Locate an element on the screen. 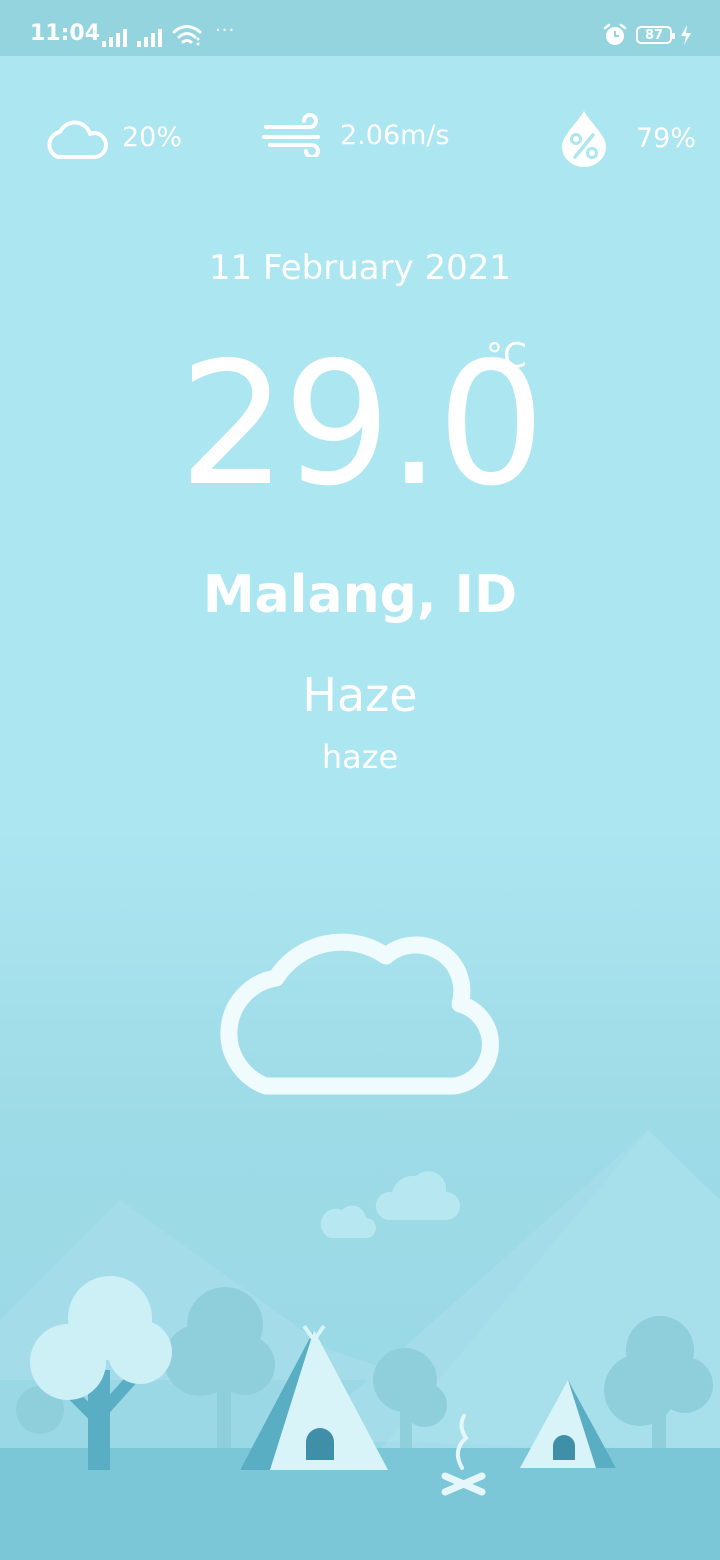 This screenshot has height=1560, width=720. humidity-value: 79% is located at coordinates (666, 138).